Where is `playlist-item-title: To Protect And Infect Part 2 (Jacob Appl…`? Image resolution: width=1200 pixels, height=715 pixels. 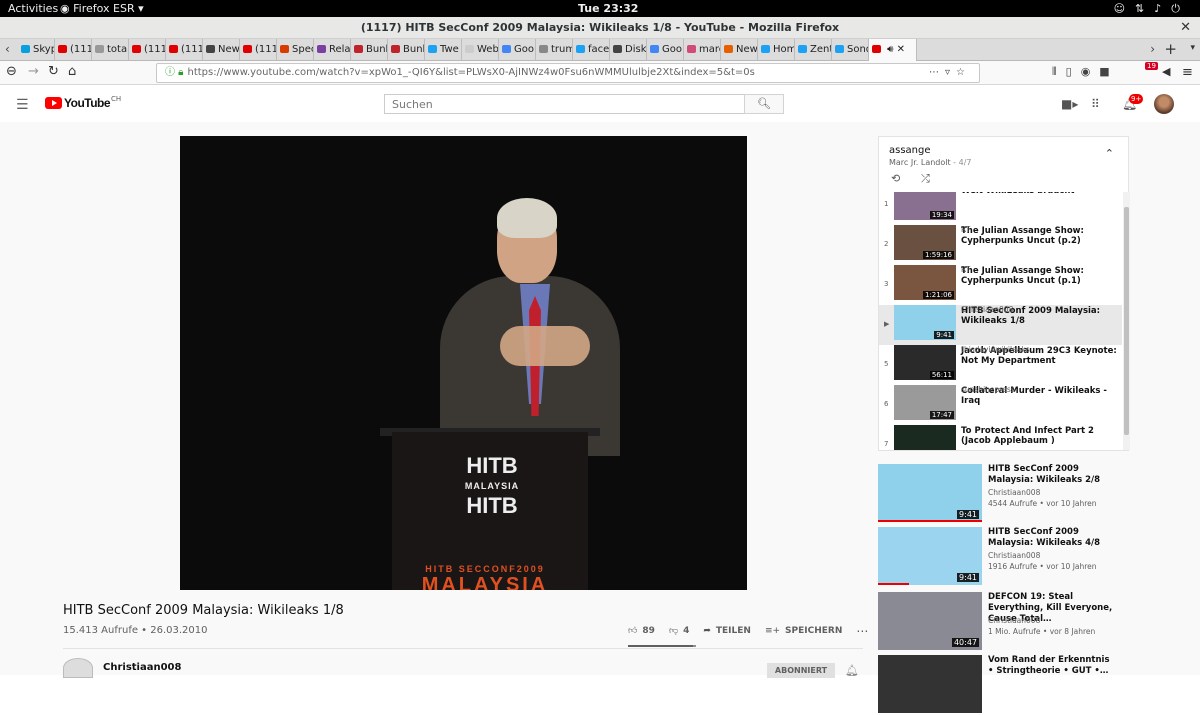
playlist-item-title: To Protect And Infect Part 2 (Jacob Appl… is located at coordinates (1039, 436).